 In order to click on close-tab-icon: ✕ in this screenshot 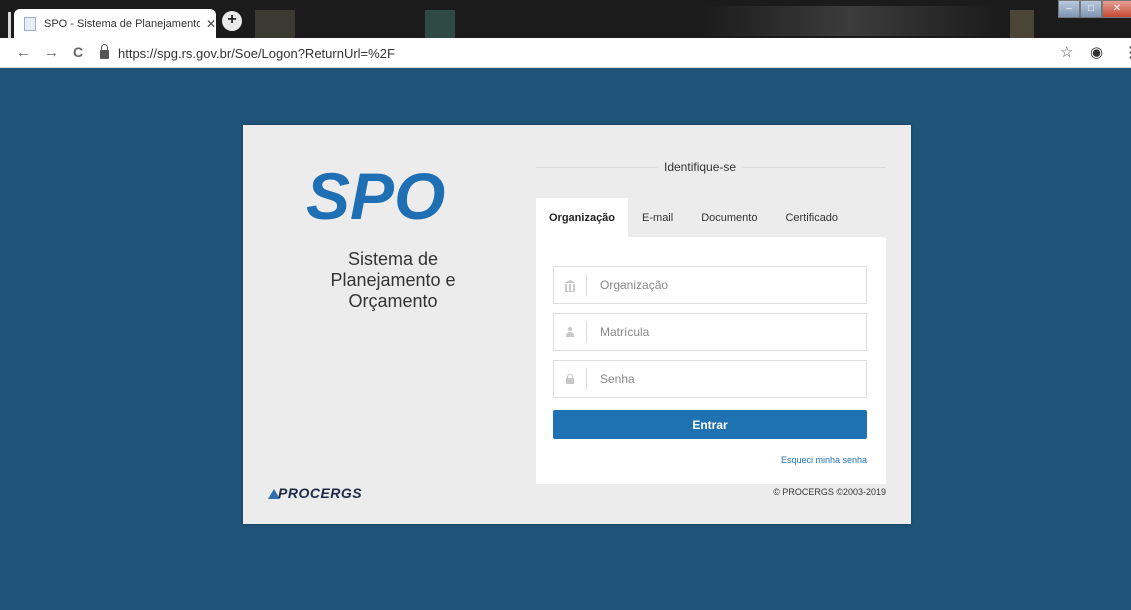, I will do `click(211, 24)`.